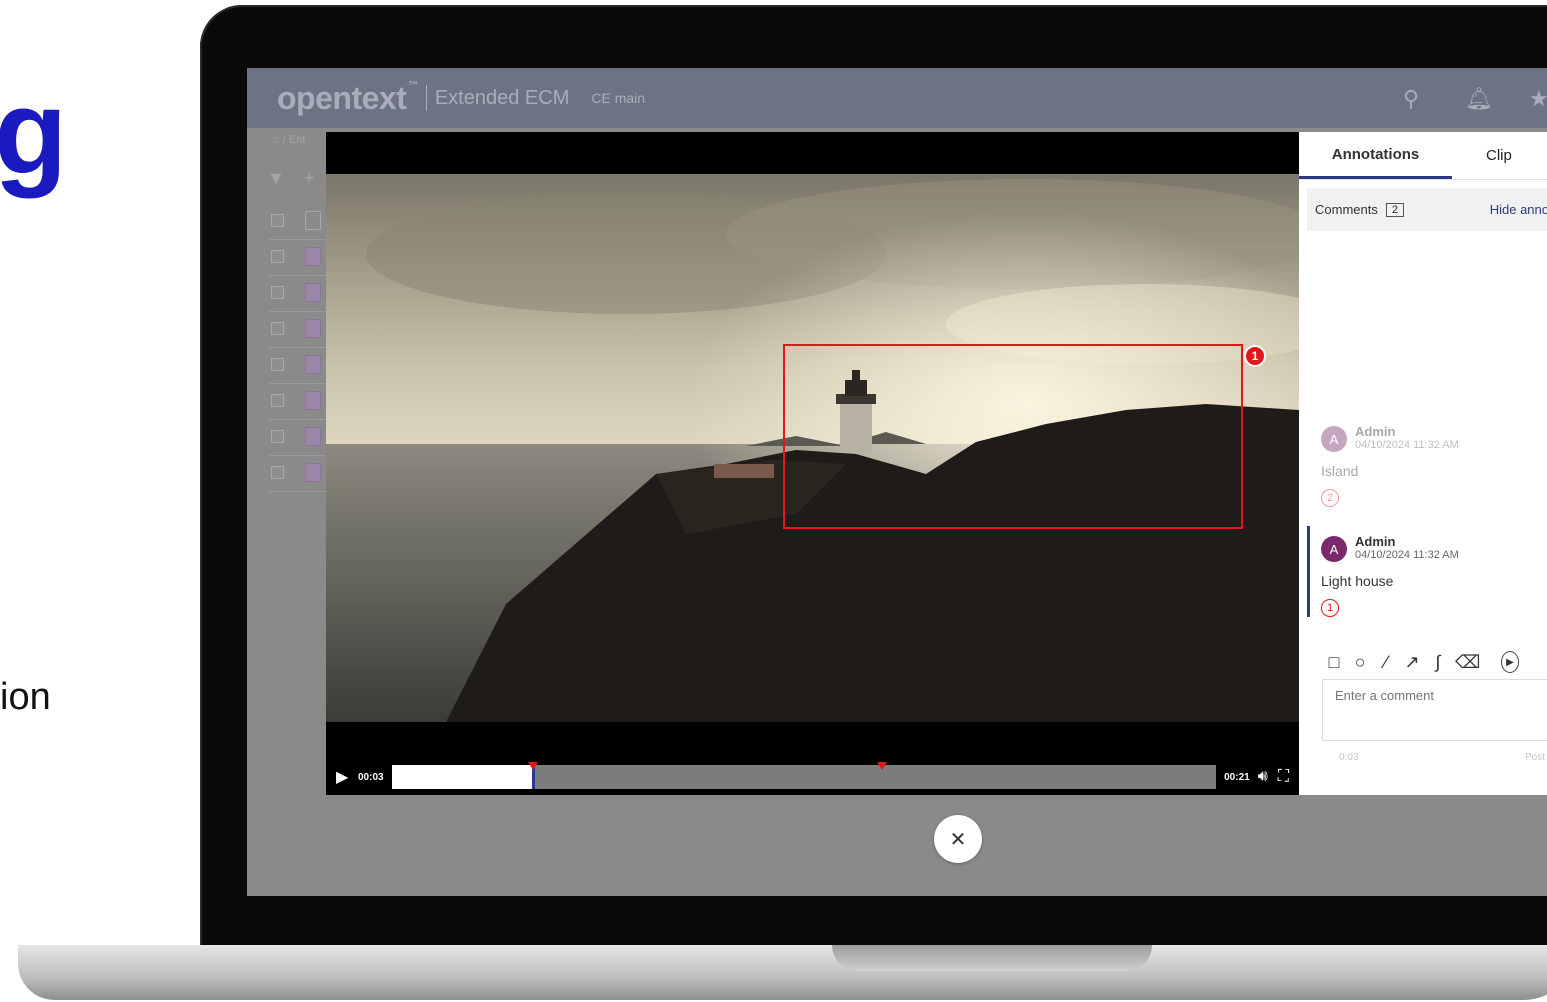 The height and width of the screenshot is (1002, 1547). I want to click on close-button: ✕, so click(958, 839).